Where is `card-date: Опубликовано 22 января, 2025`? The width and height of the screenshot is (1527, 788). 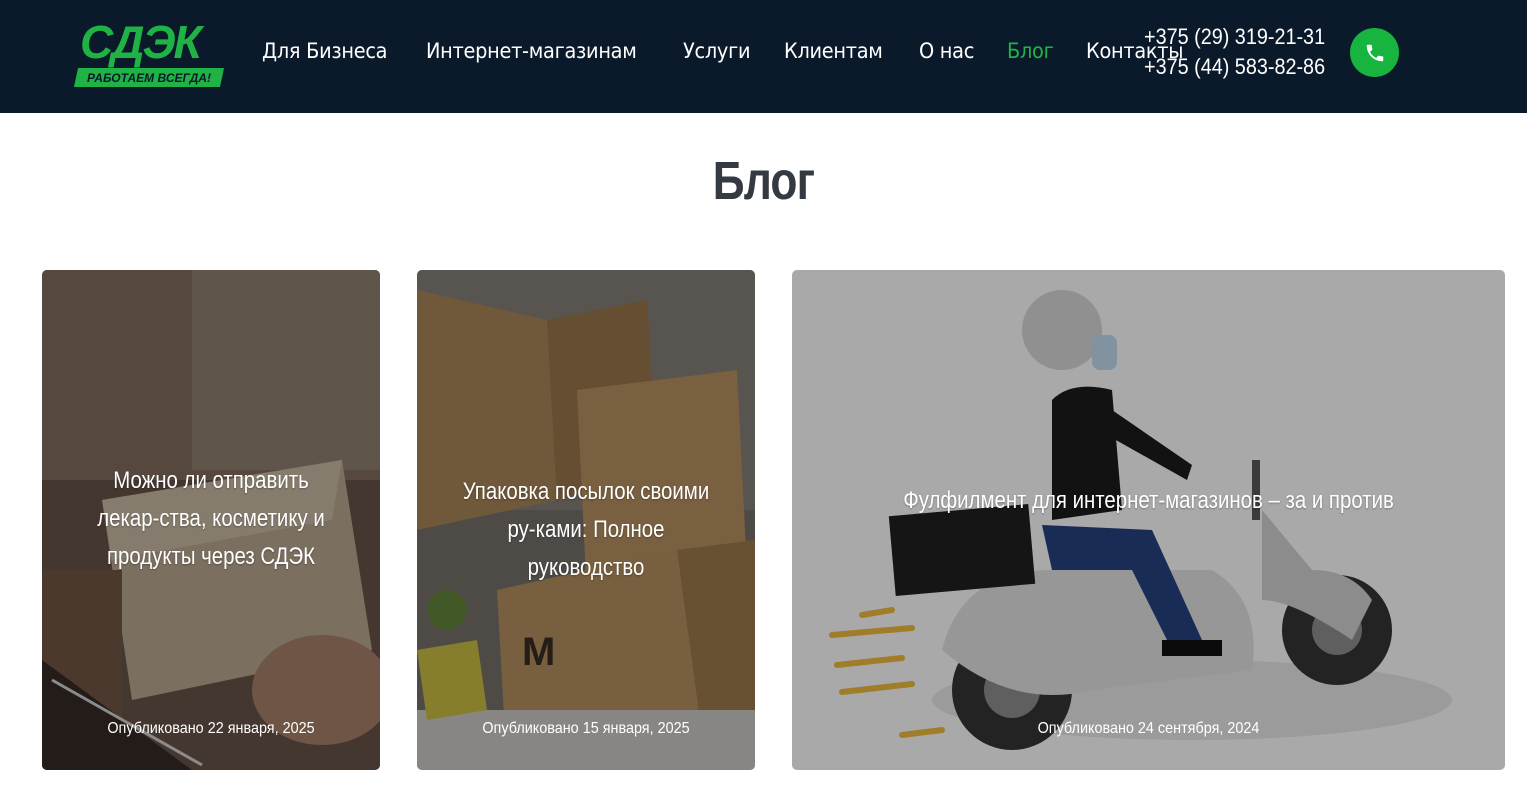 card-date: Опубликовано 22 января, 2025 is located at coordinates (211, 728).